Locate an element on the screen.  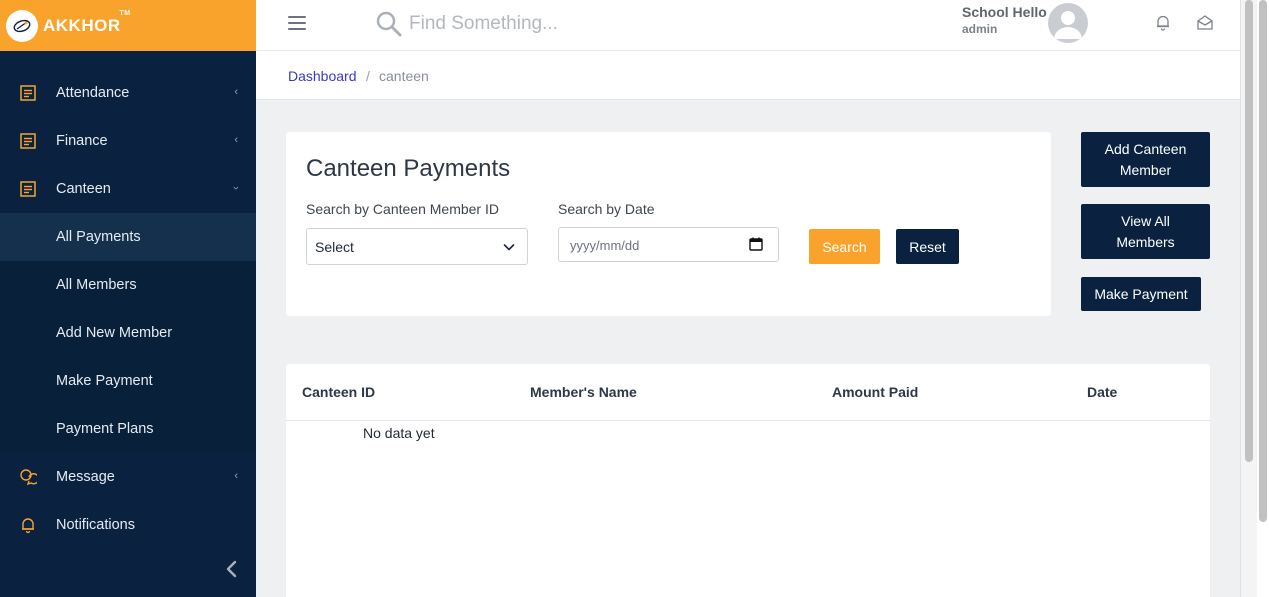
window-scrollbar-thumb is located at coordinates (1263, 261).